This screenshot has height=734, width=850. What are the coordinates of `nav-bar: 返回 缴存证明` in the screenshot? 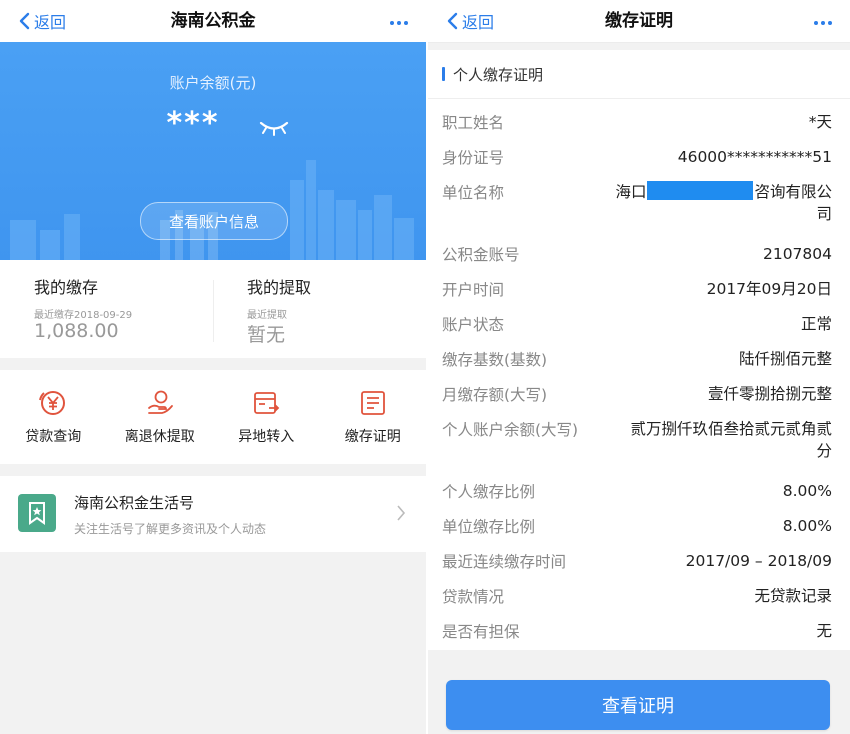 It's located at (639, 21).